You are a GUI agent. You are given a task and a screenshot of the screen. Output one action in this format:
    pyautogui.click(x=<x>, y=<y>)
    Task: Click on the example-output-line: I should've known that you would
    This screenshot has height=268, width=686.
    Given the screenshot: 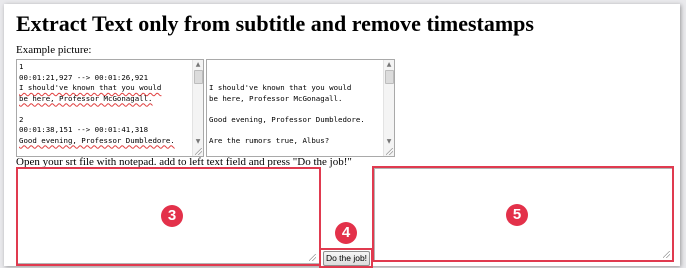 What is the action you would take?
    pyautogui.click(x=280, y=87)
    